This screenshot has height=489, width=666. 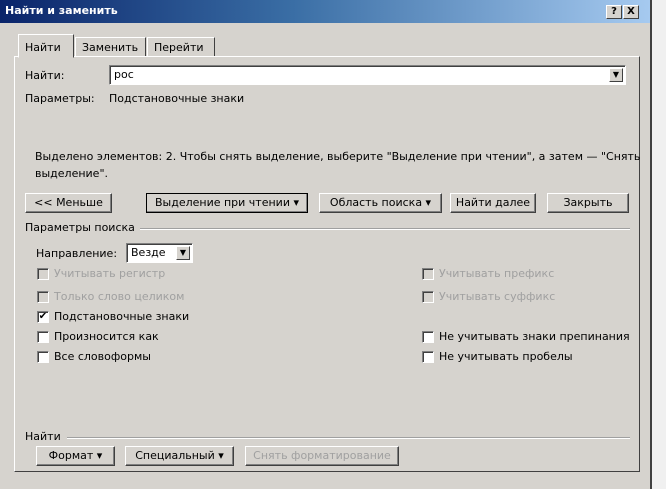 I want to click on find-value: рос, so click(x=124, y=74).